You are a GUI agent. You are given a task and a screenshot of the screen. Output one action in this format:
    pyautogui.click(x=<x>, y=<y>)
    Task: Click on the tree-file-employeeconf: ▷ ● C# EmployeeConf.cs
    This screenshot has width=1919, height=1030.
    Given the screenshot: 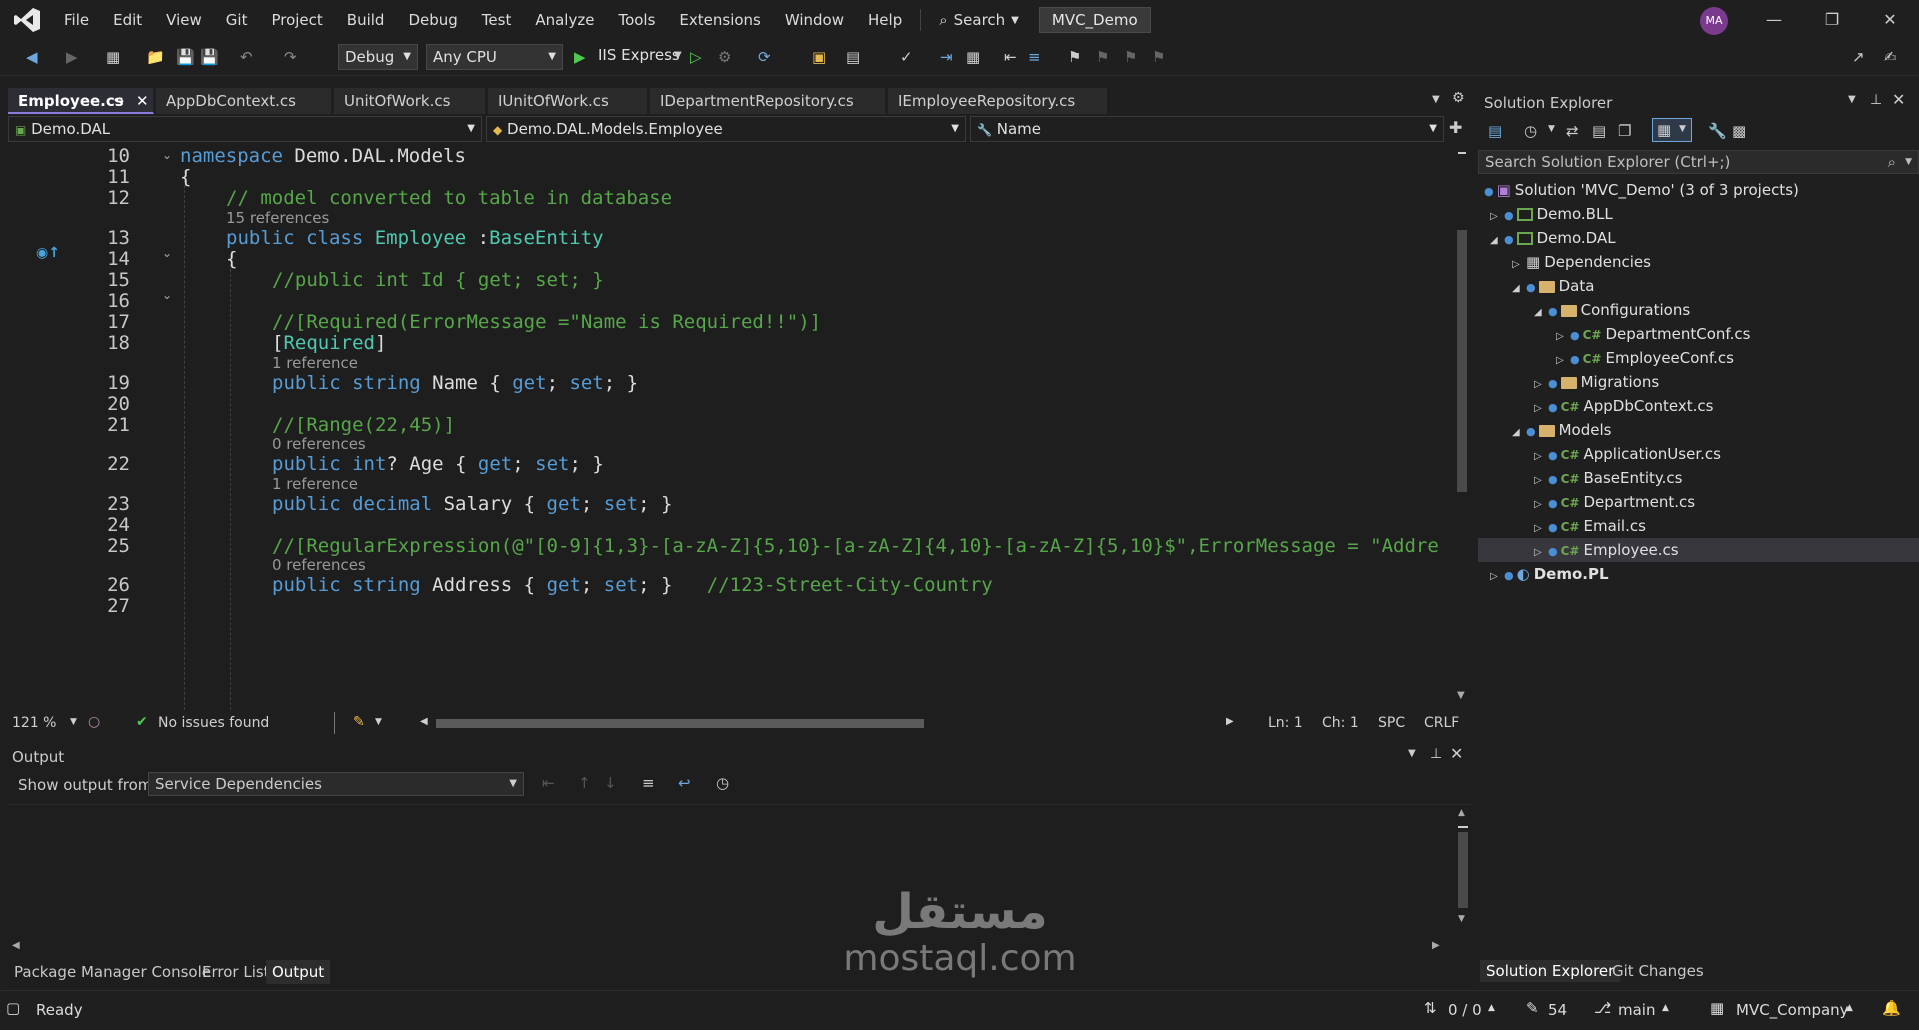 What is the action you would take?
    pyautogui.click(x=1698, y=358)
    